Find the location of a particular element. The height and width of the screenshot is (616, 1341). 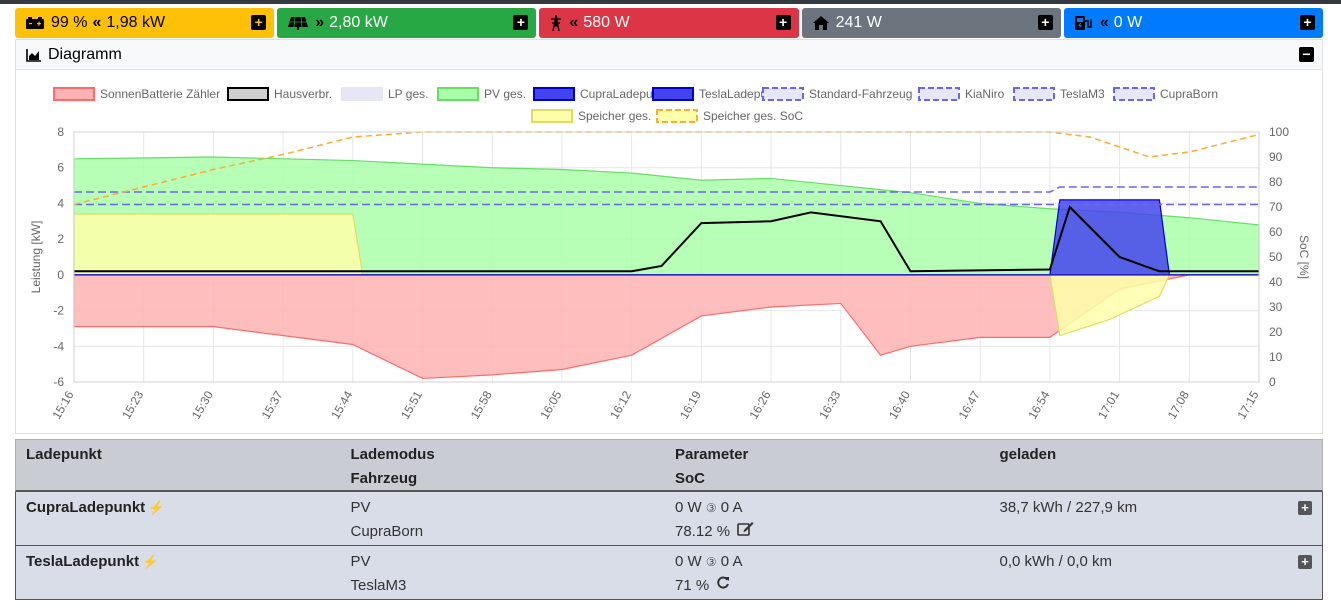

expand-battery-button: + is located at coordinates (259, 22).